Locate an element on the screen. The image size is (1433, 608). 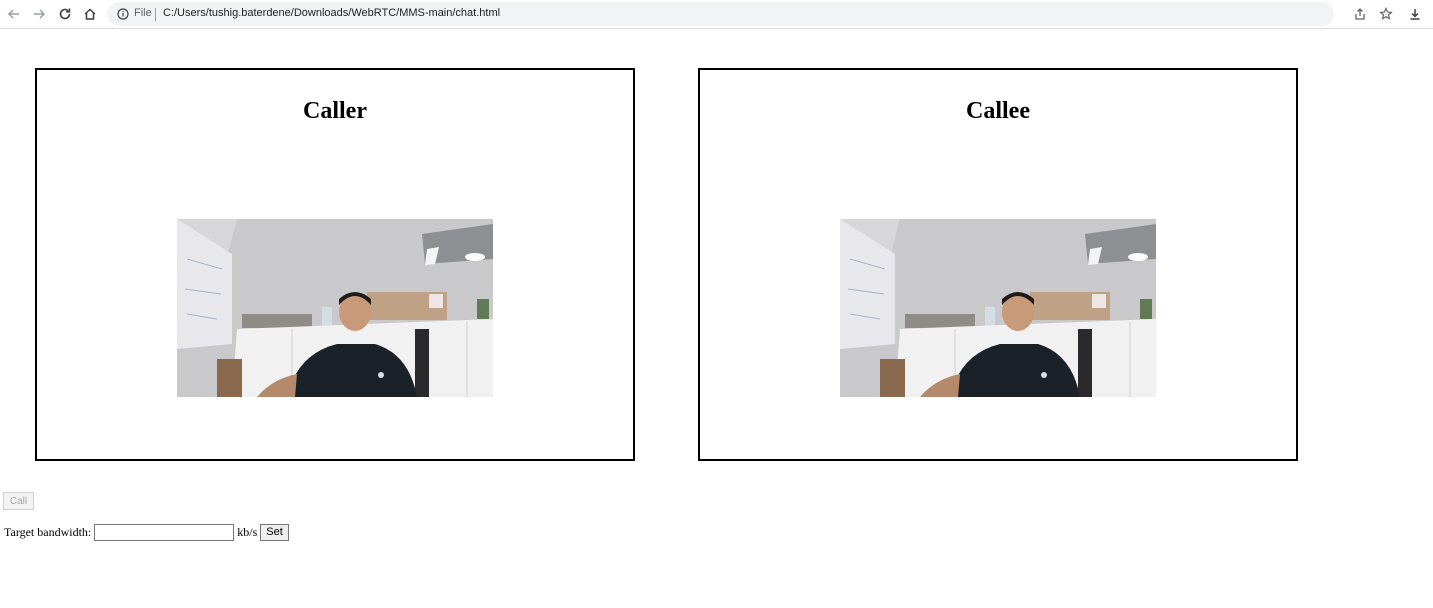
bandwidth-row: Target bandwidth: kb/s Set is located at coordinates (146, 532).